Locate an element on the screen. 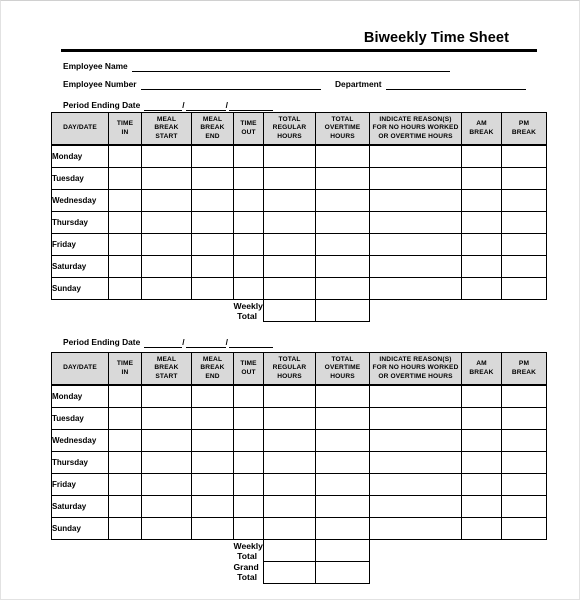  period-ending-date-field-2: Period Ending Date / / is located at coordinates (168, 342).